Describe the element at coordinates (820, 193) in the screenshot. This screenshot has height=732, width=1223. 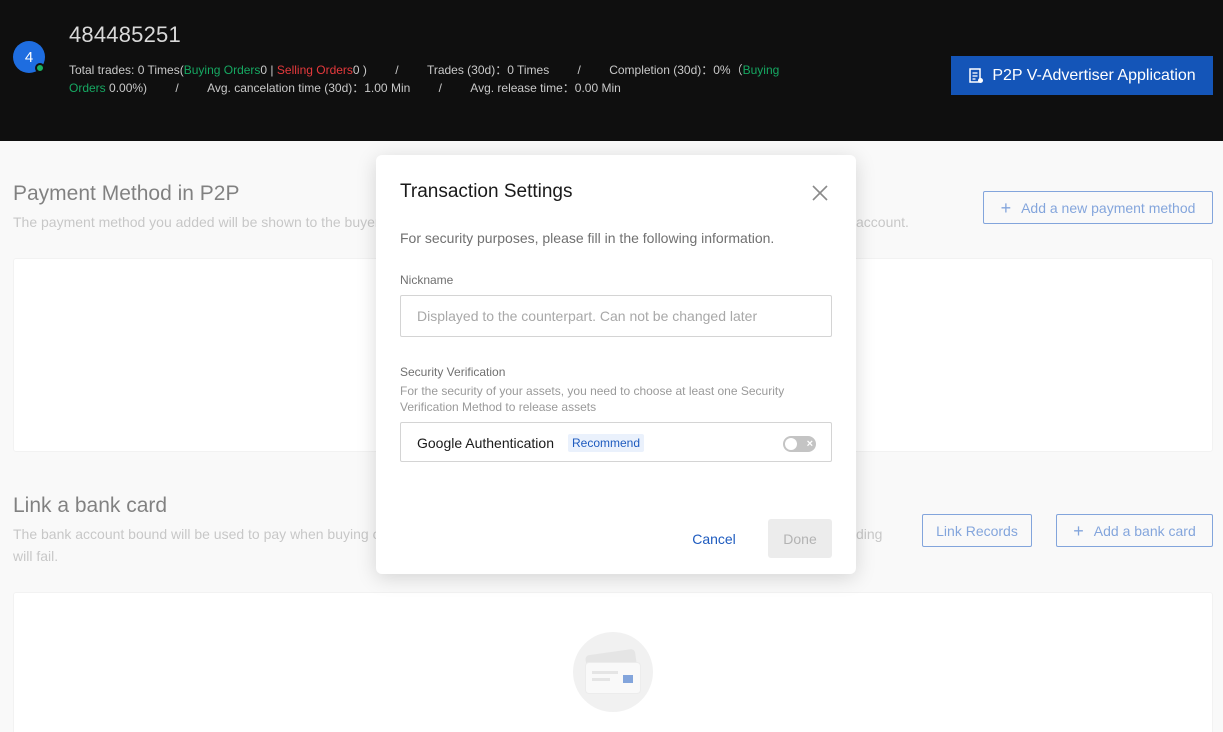
I see `close-icon` at that location.